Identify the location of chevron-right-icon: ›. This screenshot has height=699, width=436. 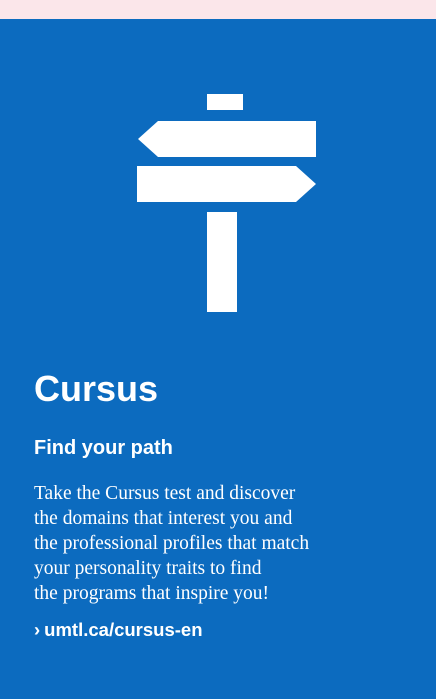
(37, 629).